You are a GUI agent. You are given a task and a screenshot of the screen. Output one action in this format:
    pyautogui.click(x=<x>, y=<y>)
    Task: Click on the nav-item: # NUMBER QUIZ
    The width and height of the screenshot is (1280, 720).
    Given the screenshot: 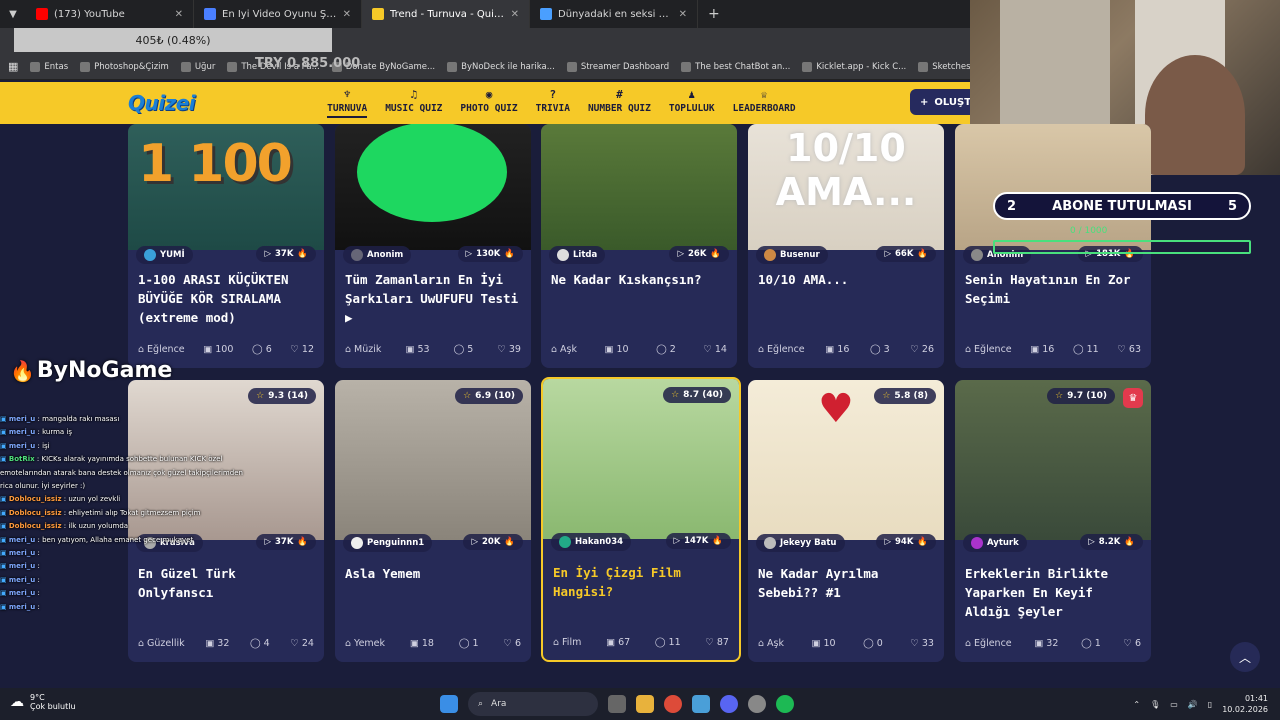 What is the action you would take?
    pyautogui.click(x=619, y=103)
    